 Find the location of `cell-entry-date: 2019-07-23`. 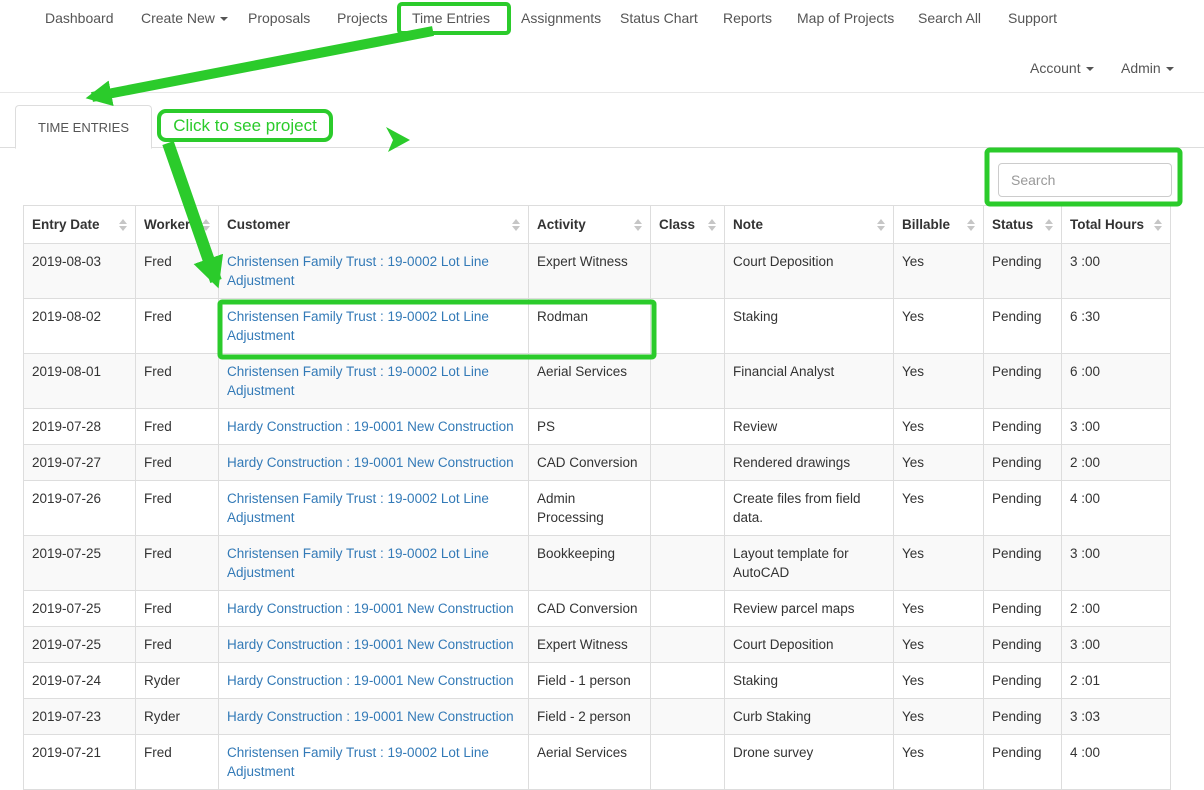

cell-entry-date: 2019-07-23 is located at coordinates (79, 716).